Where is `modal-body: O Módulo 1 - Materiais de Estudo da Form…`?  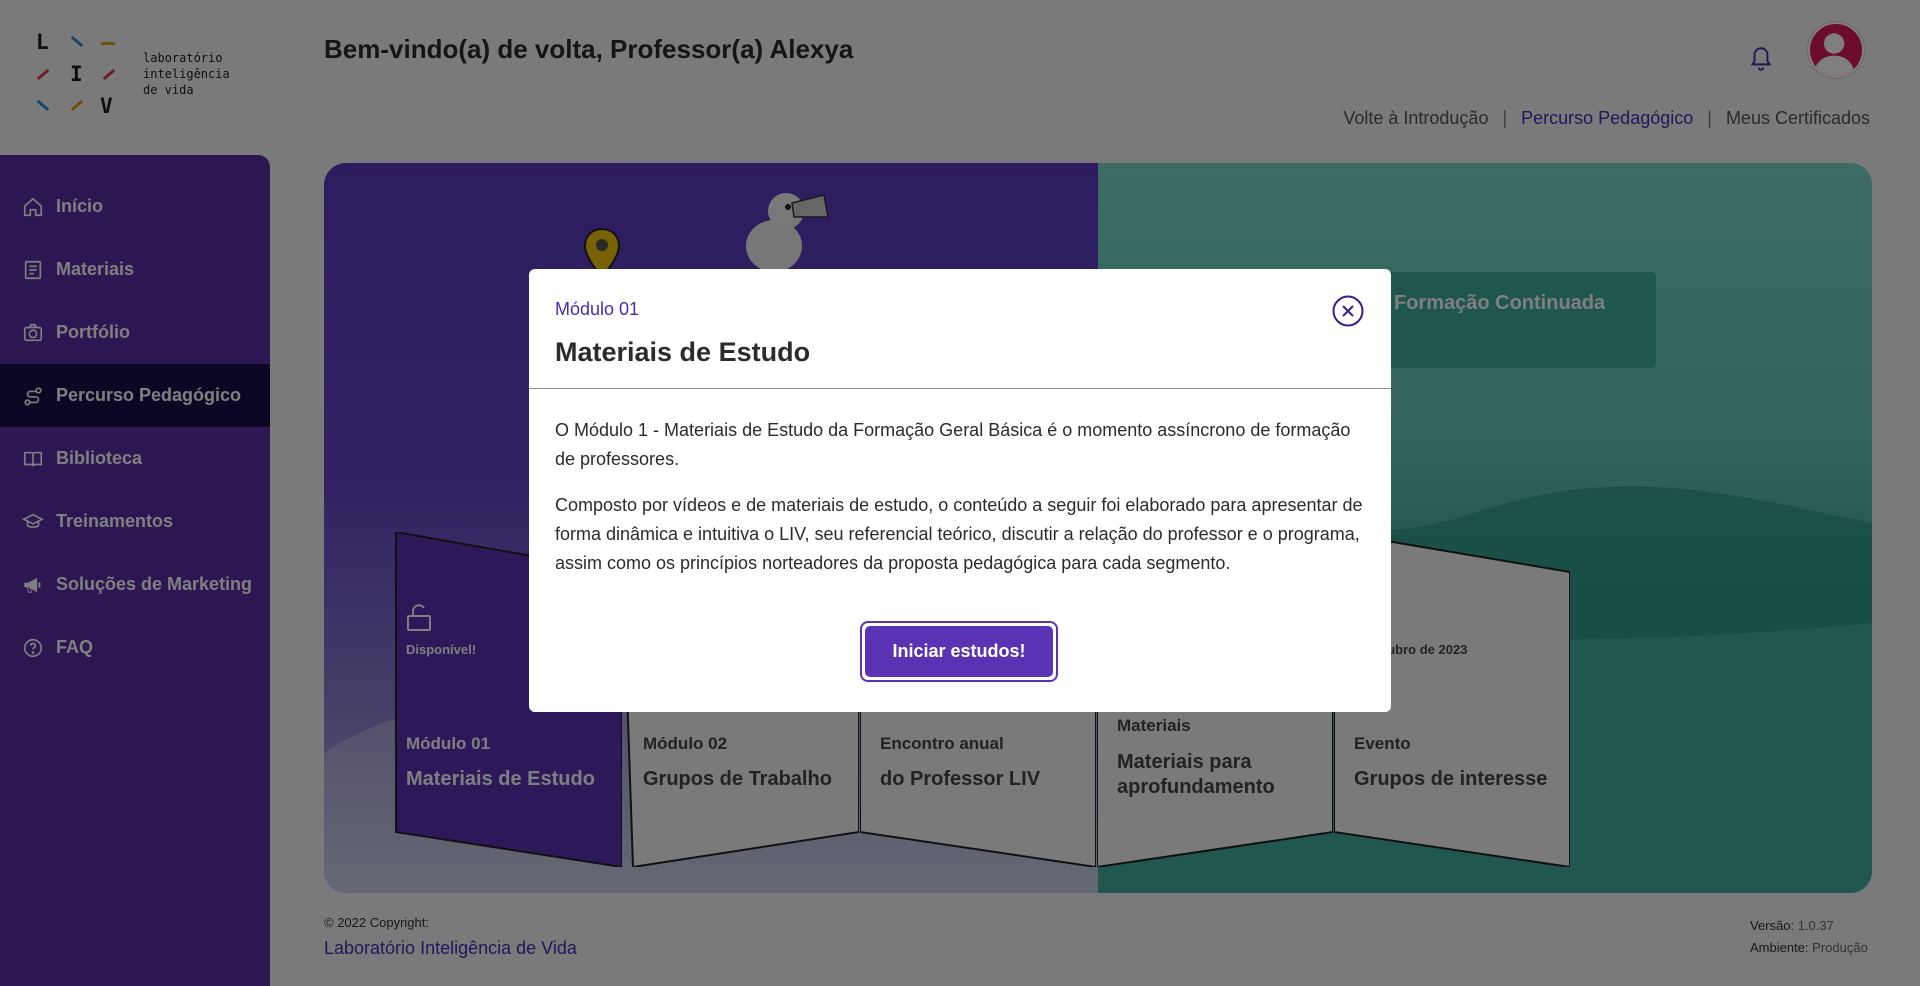
modal-body: O Módulo 1 - Materiais de Estudo da Form… is located at coordinates (963, 497).